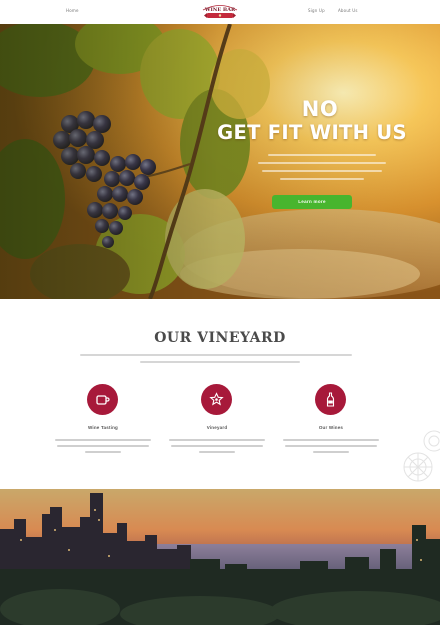 The width and height of the screenshot is (440, 625). I want to click on top-nav: Home WINE BAR Sign Up About Us, so click(220, 12).